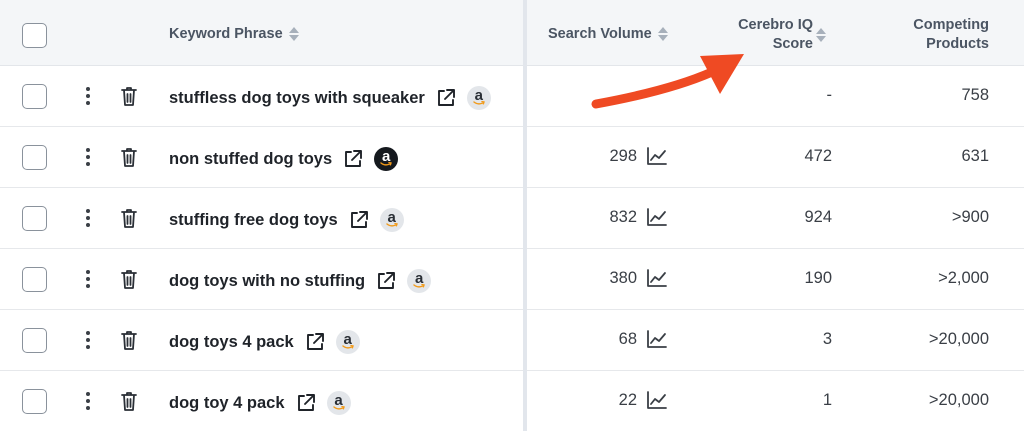 This screenshot has height=431, width=1024. Describe the element at coordinates (623, 217) in the screenshot. I see `search-volume-value: 832` at that location.